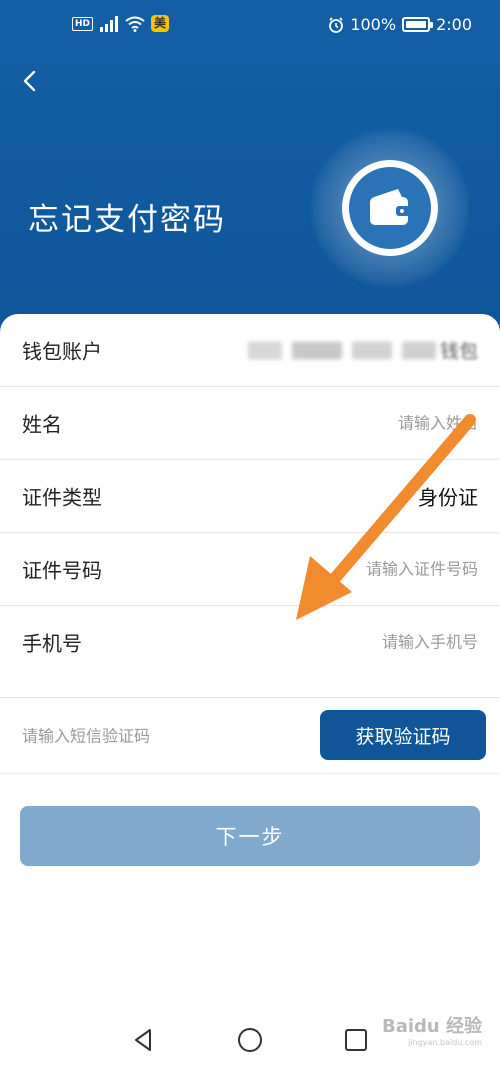 The width and height of the screenshot is (500, 1070). I want to click on wifi-icon, so click(135, 24).